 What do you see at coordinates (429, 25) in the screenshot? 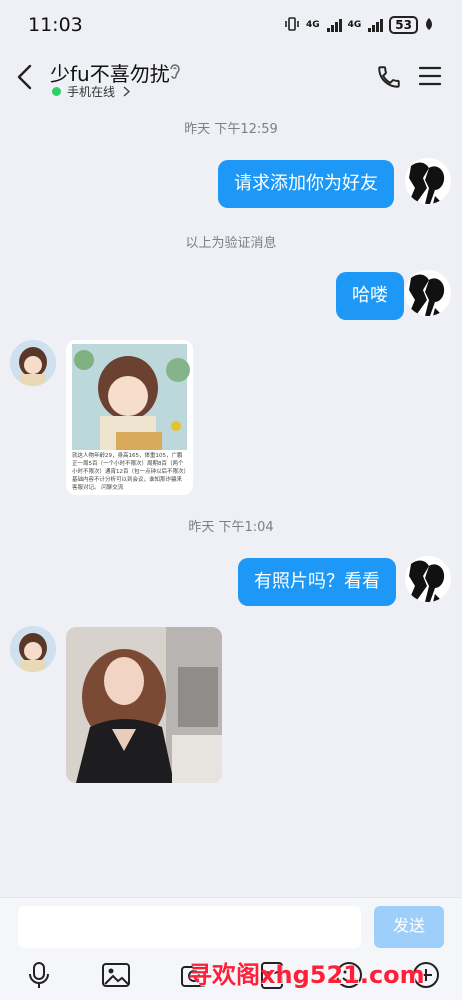
I see `leaf-icon` at bounding box center [429, 25].